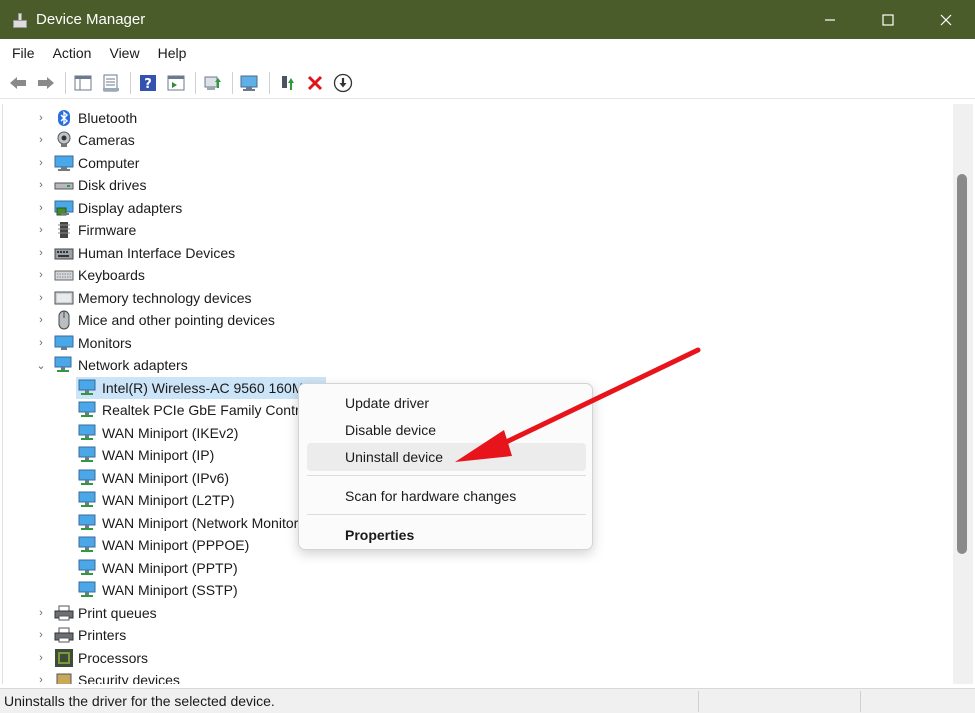  What do you see at coordinates (153, 478) in the screenshot?
I see `tree-device-wan-ipv6: WAN Miniport (IPv6)` at bounding box center [153, 478].